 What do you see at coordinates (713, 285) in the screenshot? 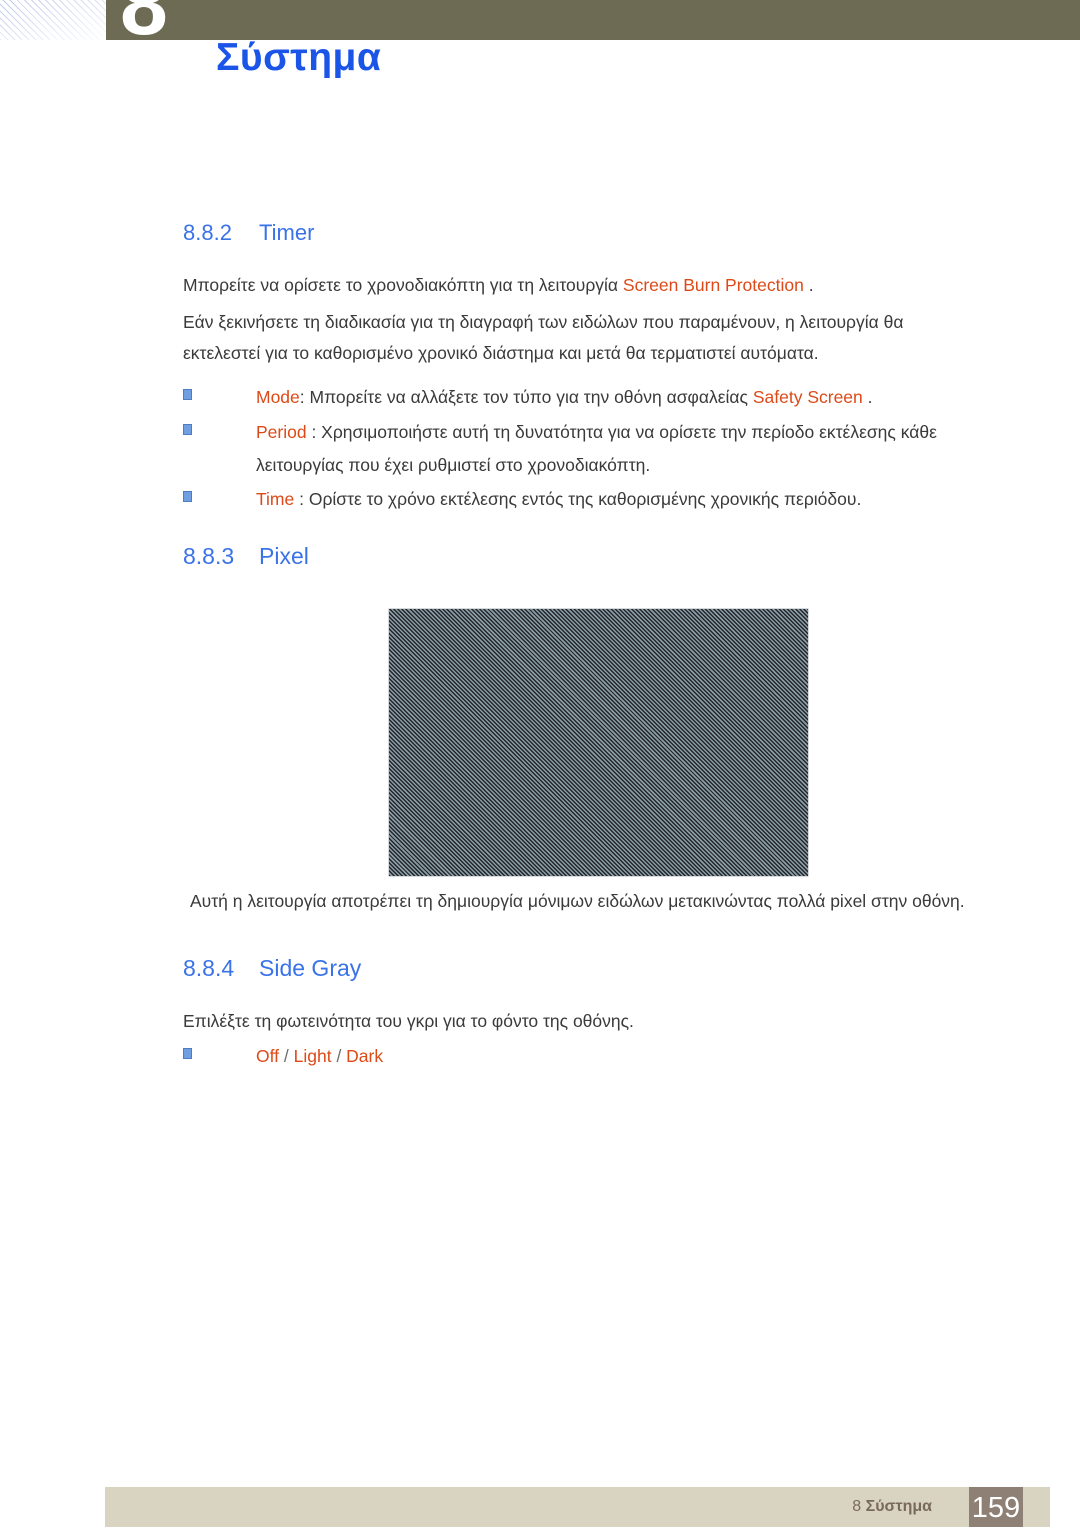
I see `inline-highlight-screen-burn-protection: Screen Burn Protection` at bounding box center [713, 285].